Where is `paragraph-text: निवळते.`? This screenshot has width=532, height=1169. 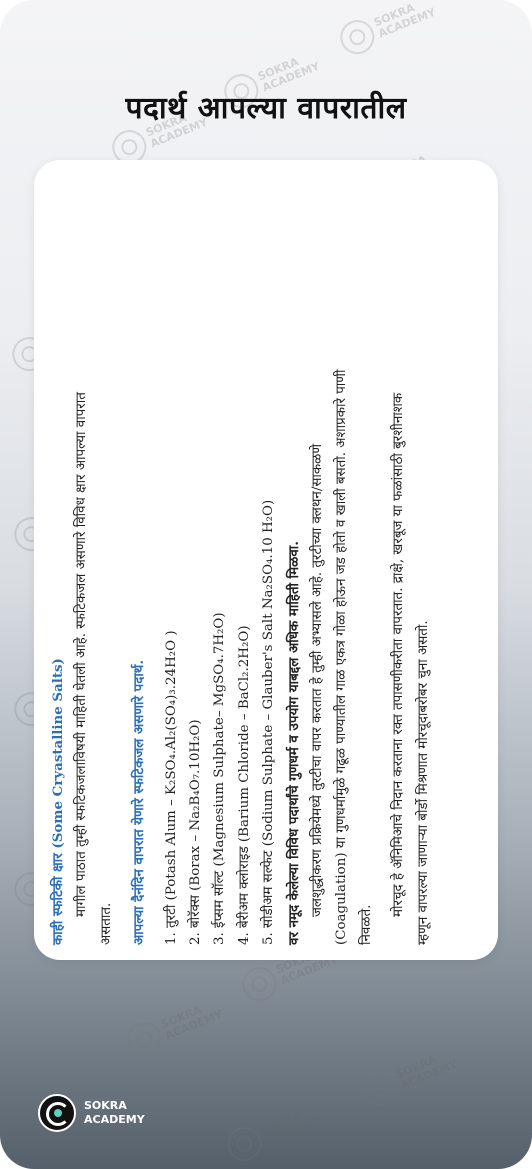 paragraph-text: निवळते. is located at coordinates (366, 924).